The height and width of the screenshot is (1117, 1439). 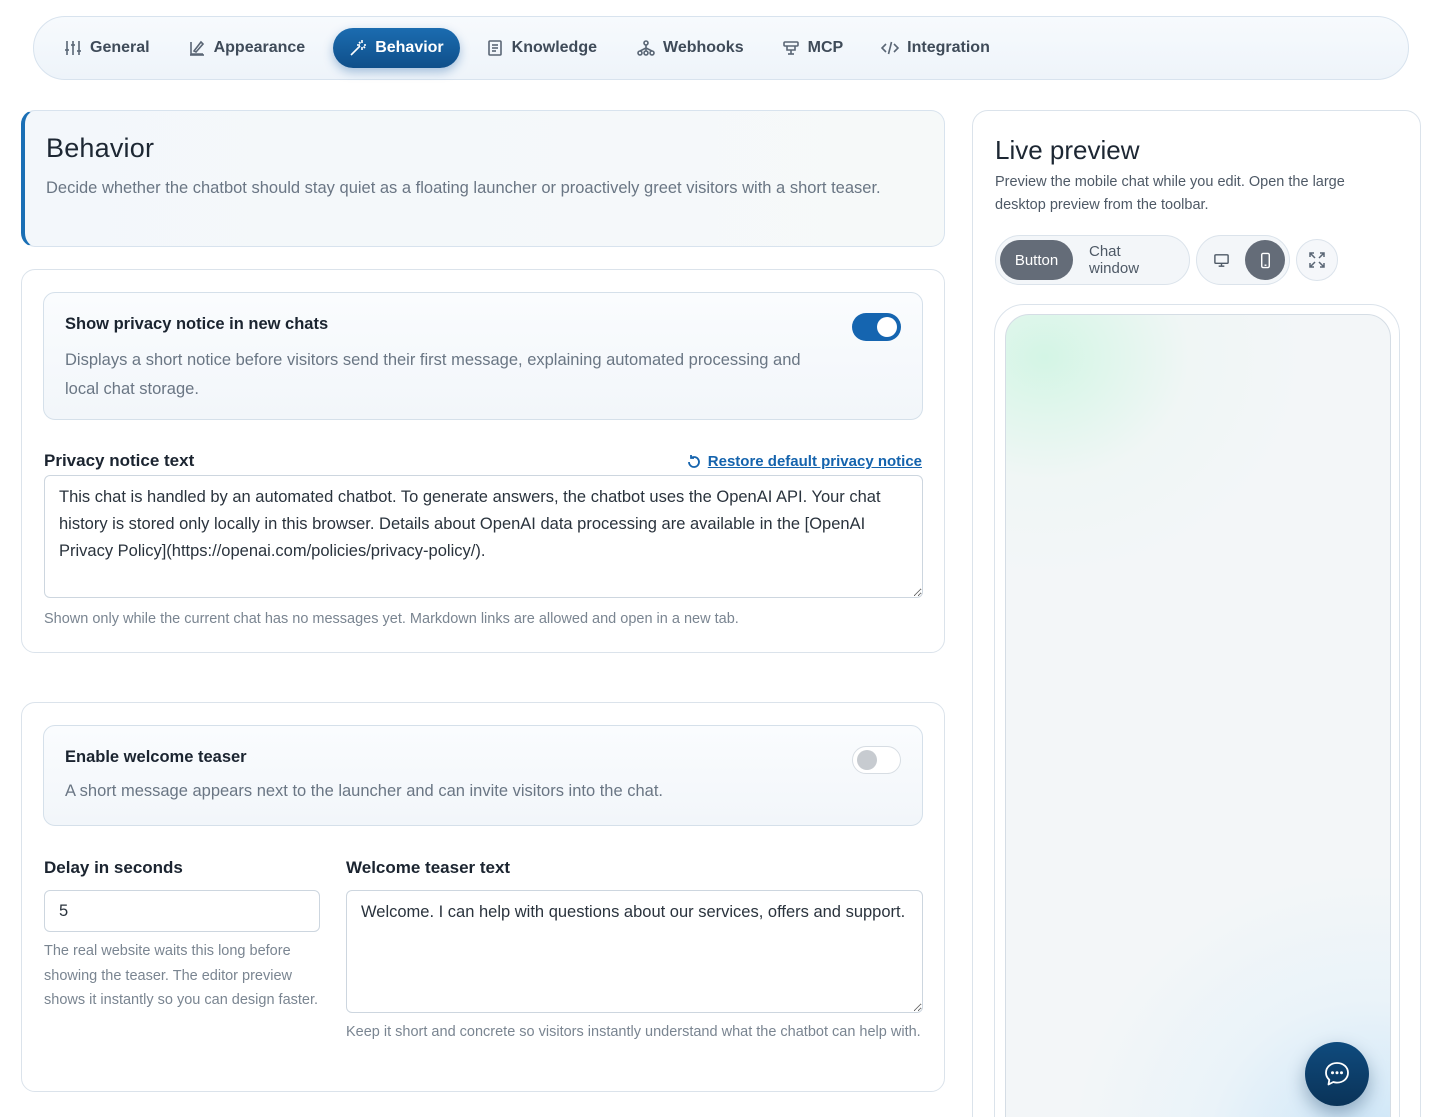 I want to click on tab-label: Webhooks, so click(x=703, y=47).